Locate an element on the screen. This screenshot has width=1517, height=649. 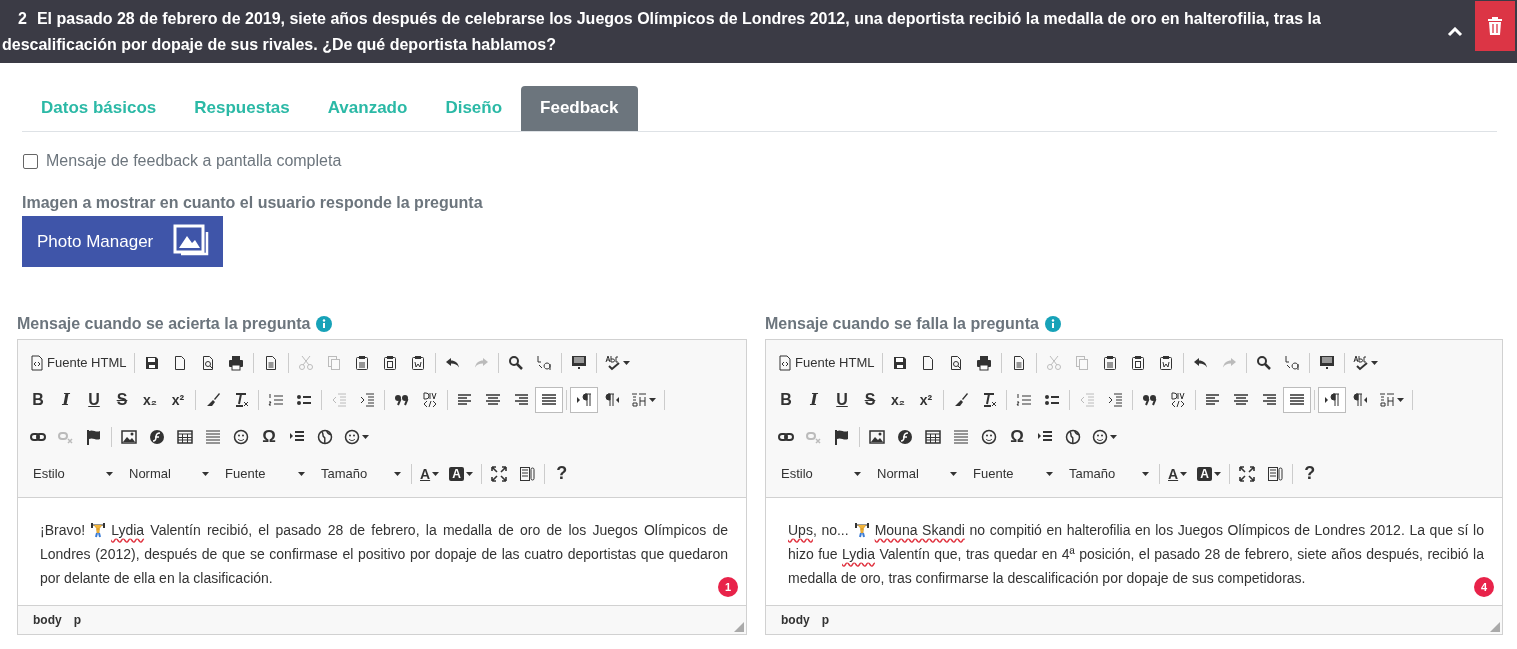
image-label: Imagen a mostrar en cuanto el usuario responde la pregunta is located at coordinates (253, 203).